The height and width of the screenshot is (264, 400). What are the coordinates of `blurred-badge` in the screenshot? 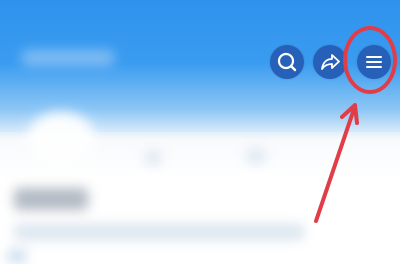 It's located at (17, 256).